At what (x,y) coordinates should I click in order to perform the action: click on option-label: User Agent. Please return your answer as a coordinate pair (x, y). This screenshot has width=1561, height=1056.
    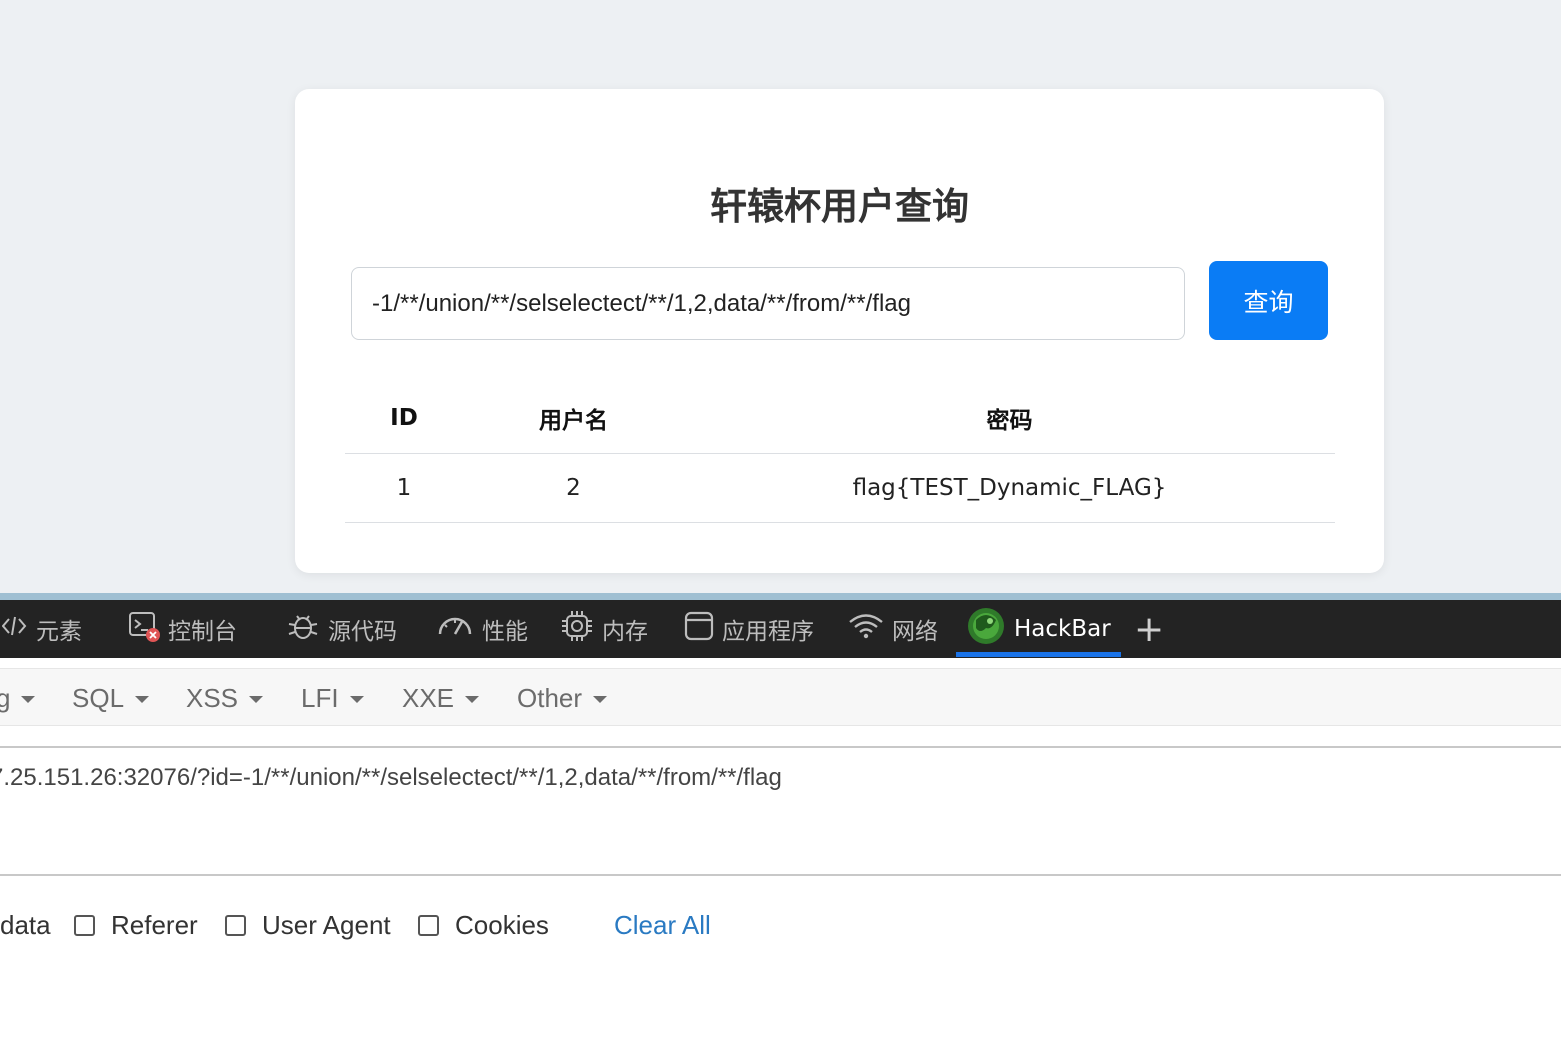
    Looking at the image, I should click on (326, 925).